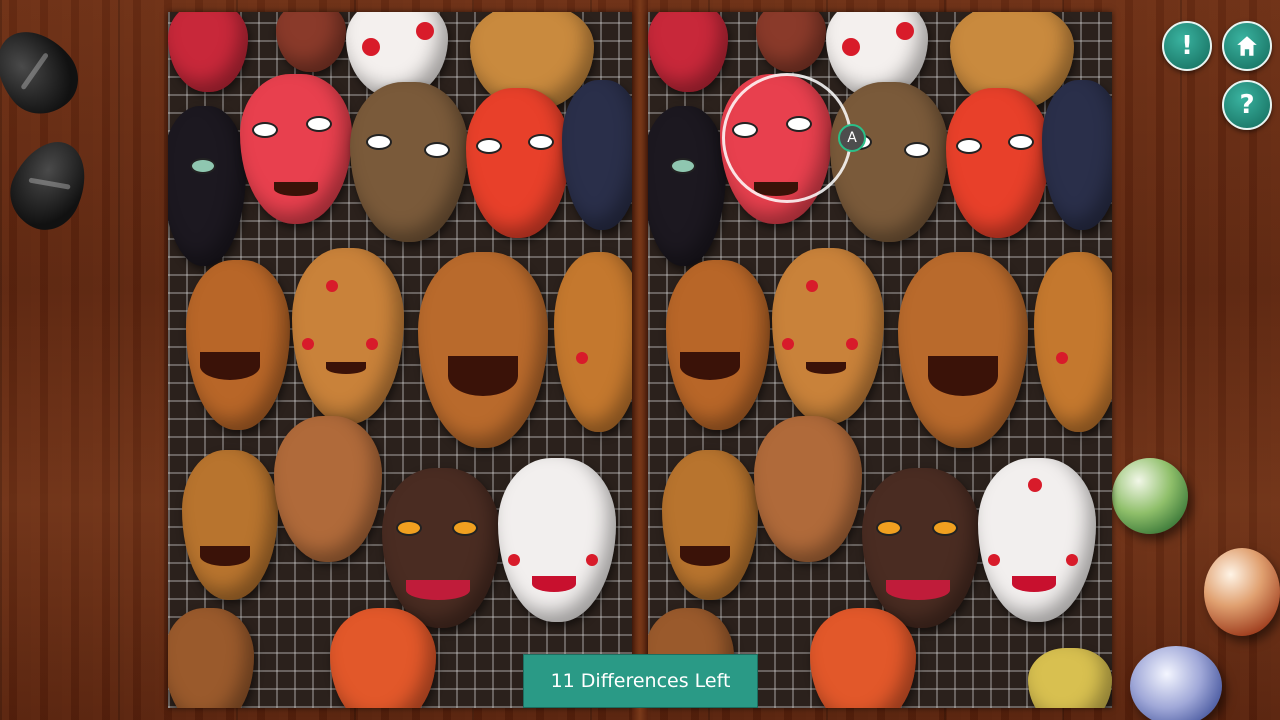 The height and width of the screenshot is (720, 1280). I want to click on help-button: ?, so click(1247, 105).